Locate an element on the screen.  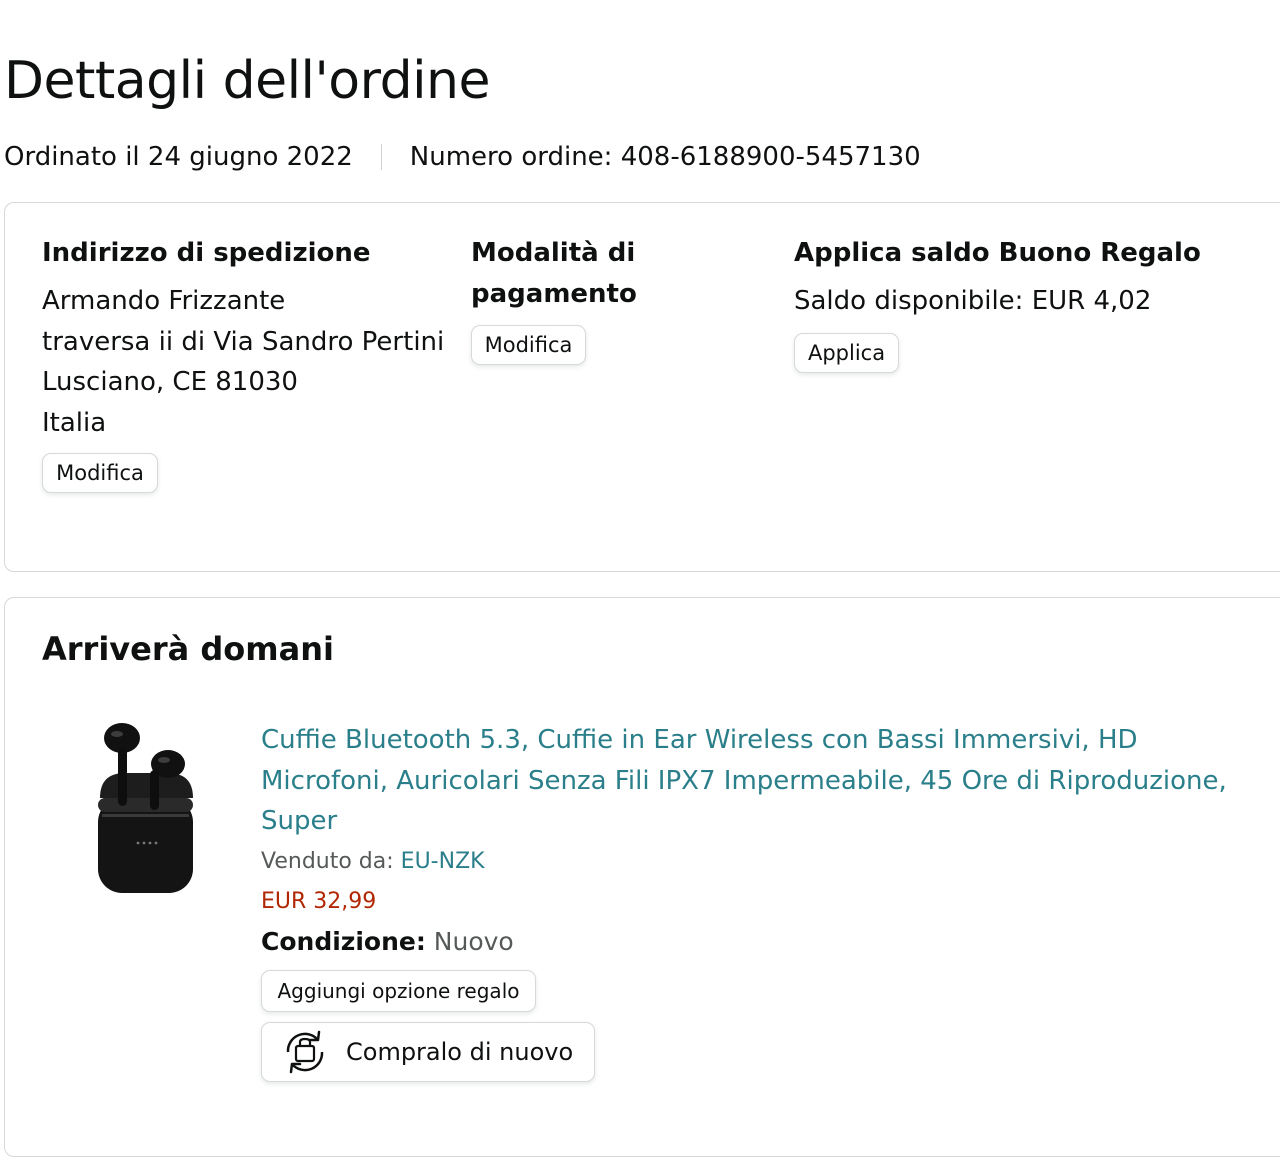
earbuds-product-image is located at coordinates (147, 810).